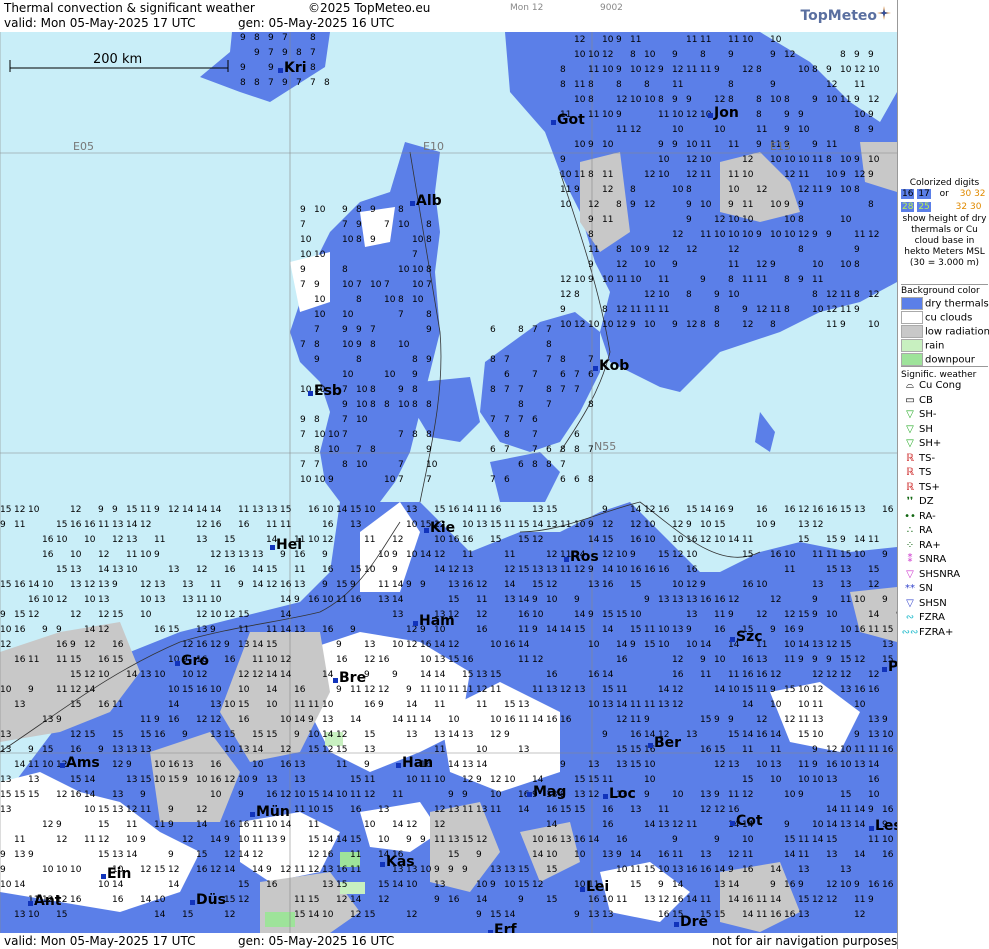 Image resolution: width=989 pixels, height=949 pixels. What do you see at coordinates (208, 900) in the screenshot?
I see `city-dus: Düs` at bounding box center [208, 900].